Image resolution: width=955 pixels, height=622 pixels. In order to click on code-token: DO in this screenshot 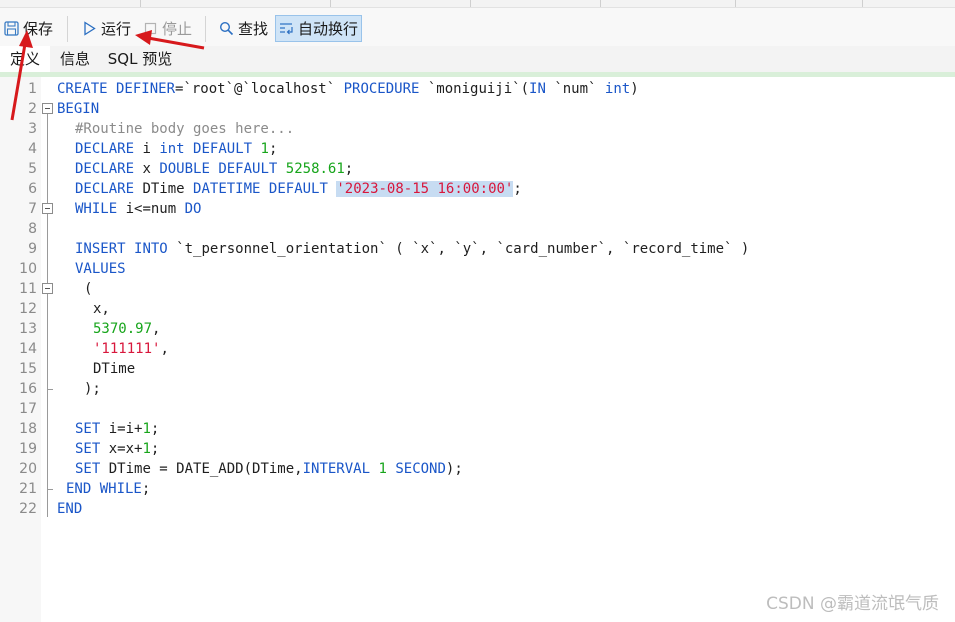, I will do `click(193, 209)`.